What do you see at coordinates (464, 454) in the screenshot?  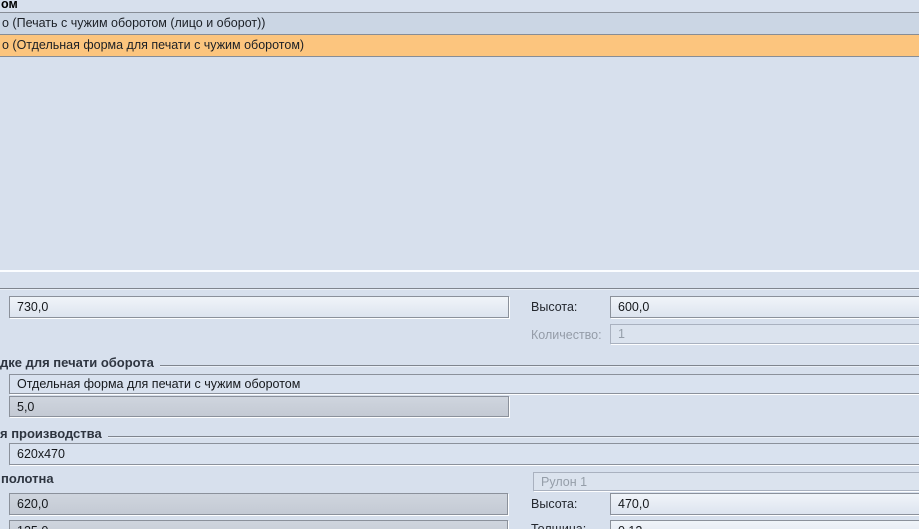 I see `production-format-input` at bounding box center [464, 454].